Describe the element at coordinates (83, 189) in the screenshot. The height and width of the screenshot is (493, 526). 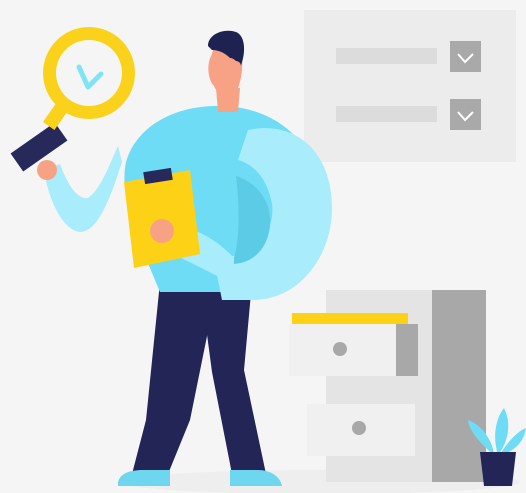
I see `raised-arm` at that location.